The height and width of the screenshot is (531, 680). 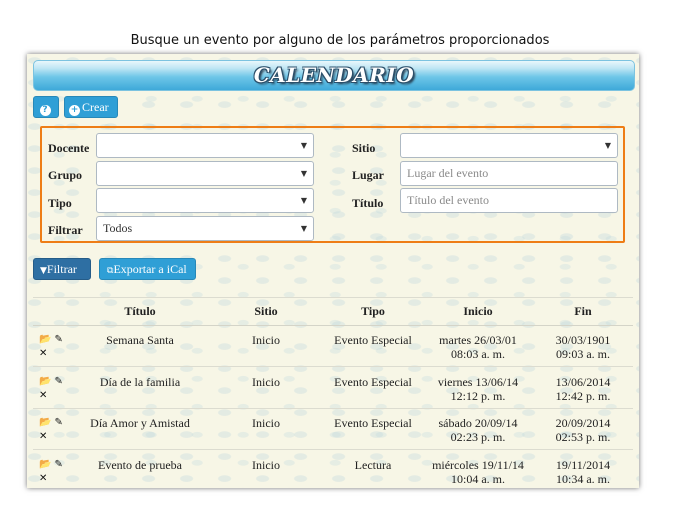 I want to click on filtrar-button-label: Filtrar, so click(x=61, y=269).